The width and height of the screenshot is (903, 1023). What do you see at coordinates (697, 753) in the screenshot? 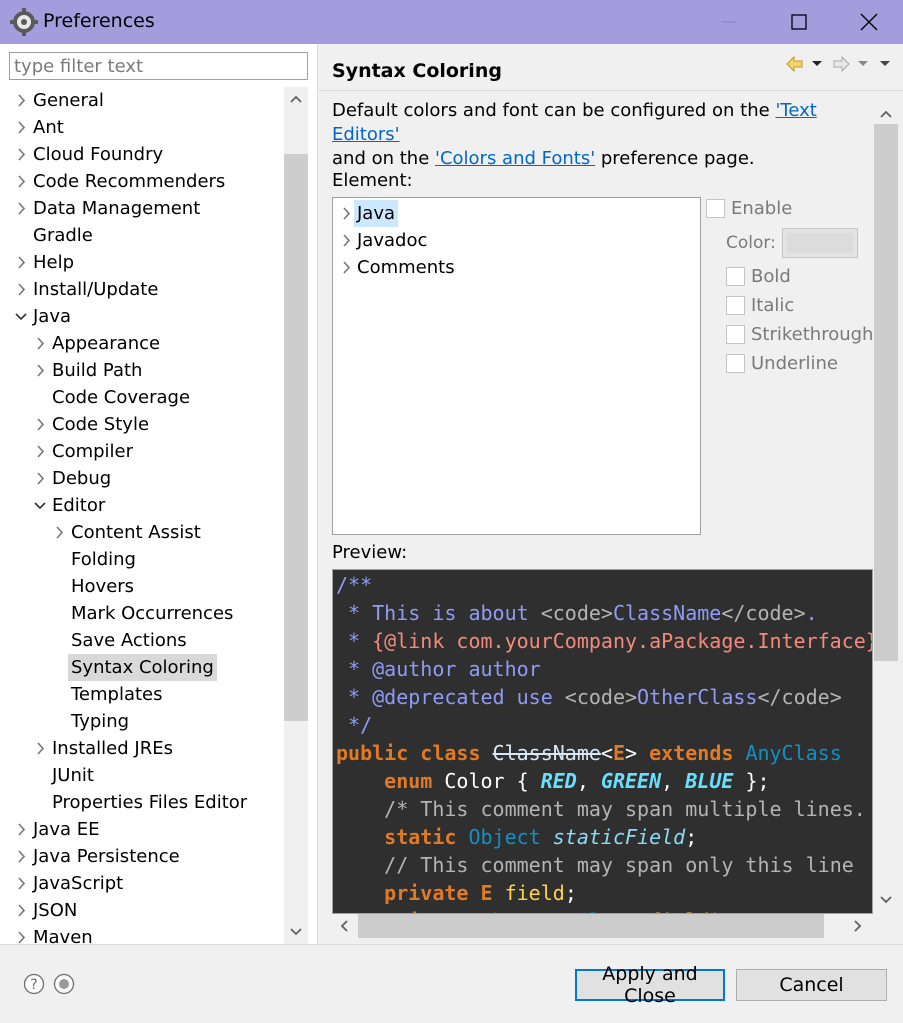
I see `code-token: extends` at bounding box center [697, 753].